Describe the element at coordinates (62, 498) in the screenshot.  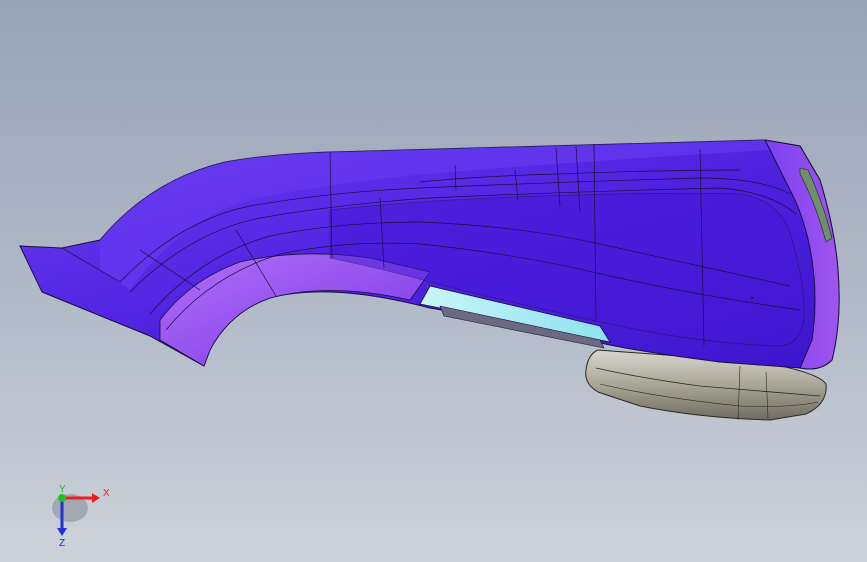
I see `y-axis-dot` at that location.